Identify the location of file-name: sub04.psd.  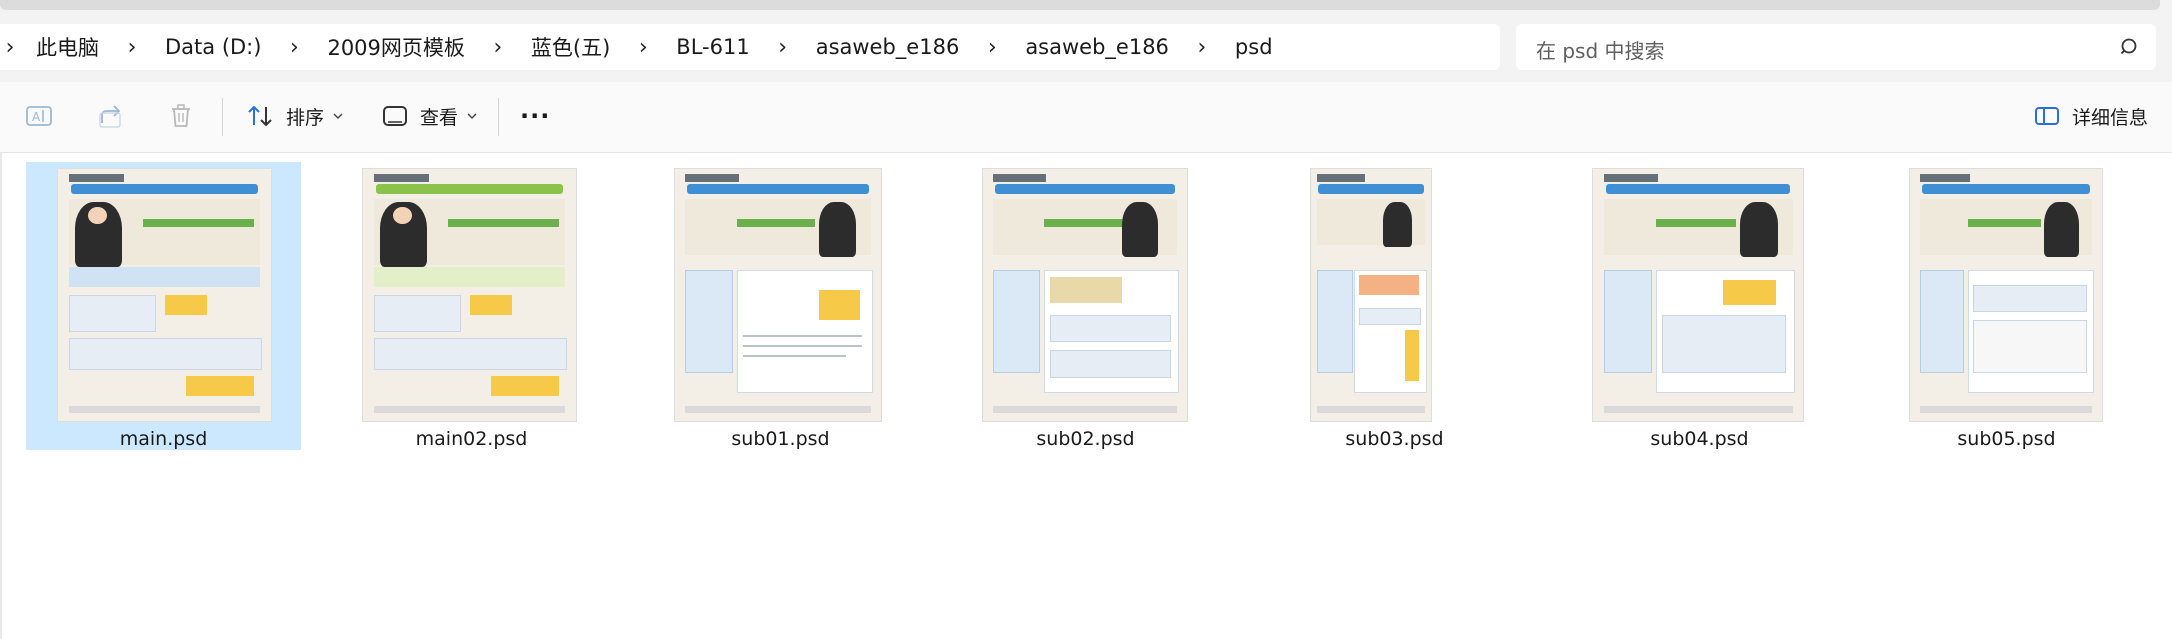
(1699, 439).